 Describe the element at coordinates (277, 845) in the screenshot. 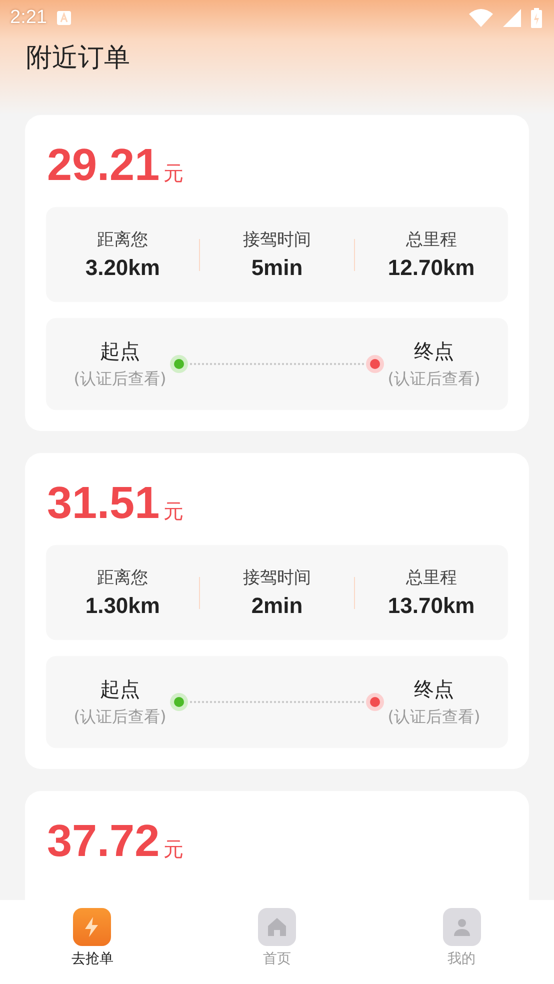

I see `order-card: 37.72 元` at that location.